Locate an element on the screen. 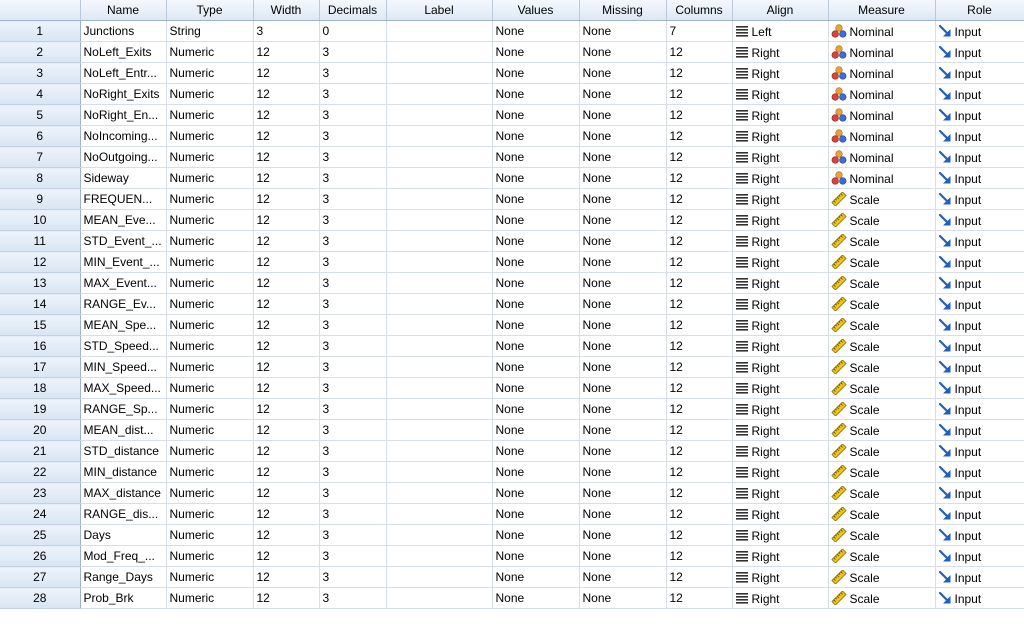 This screenshot has width=1024, height=632. row-number: 27 is located at coordinates (40, 577).